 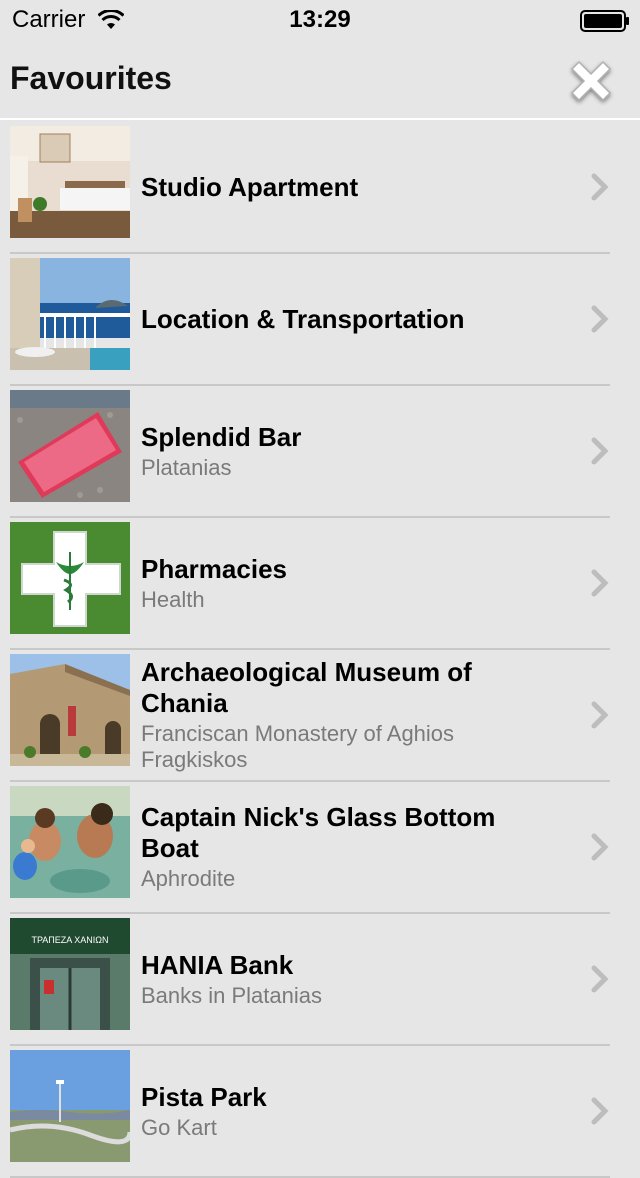 I want to click on list-item-title: Pharmacies, so click(x=214, y=568).